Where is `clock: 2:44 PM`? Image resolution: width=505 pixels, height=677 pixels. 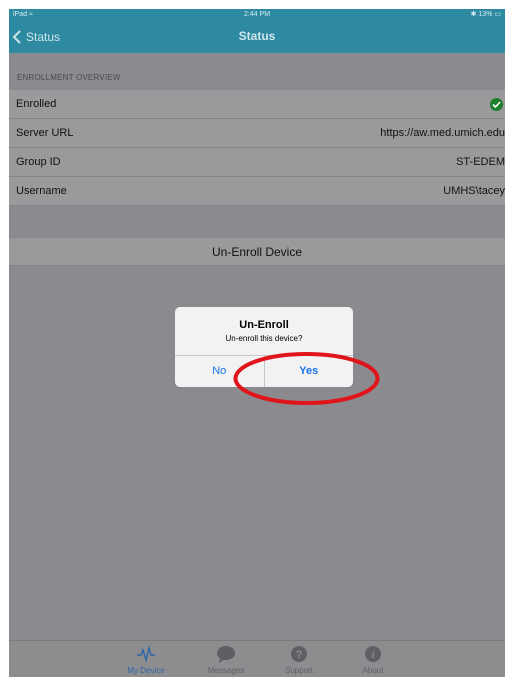
clock: 2:44 PM is located at coordinates (257, 14).